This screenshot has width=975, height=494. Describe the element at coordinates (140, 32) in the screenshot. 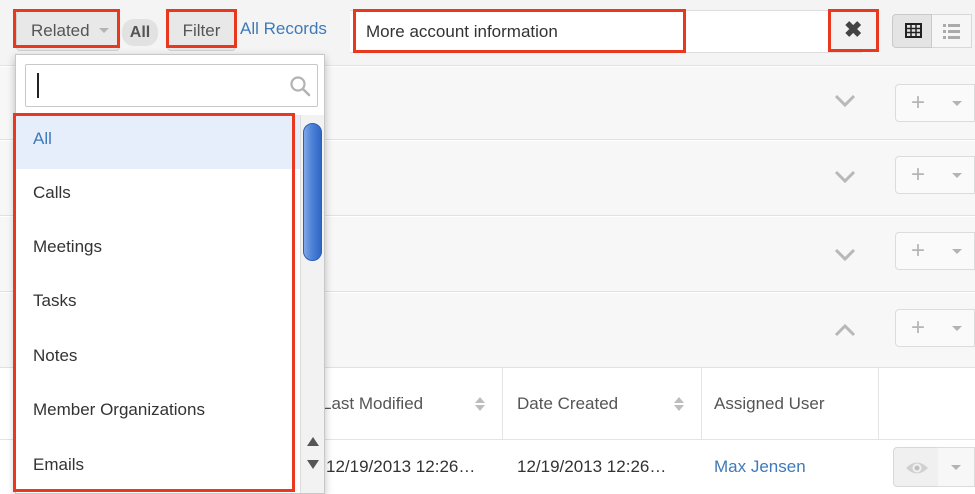

I see `all-module-tag: All` at that location.